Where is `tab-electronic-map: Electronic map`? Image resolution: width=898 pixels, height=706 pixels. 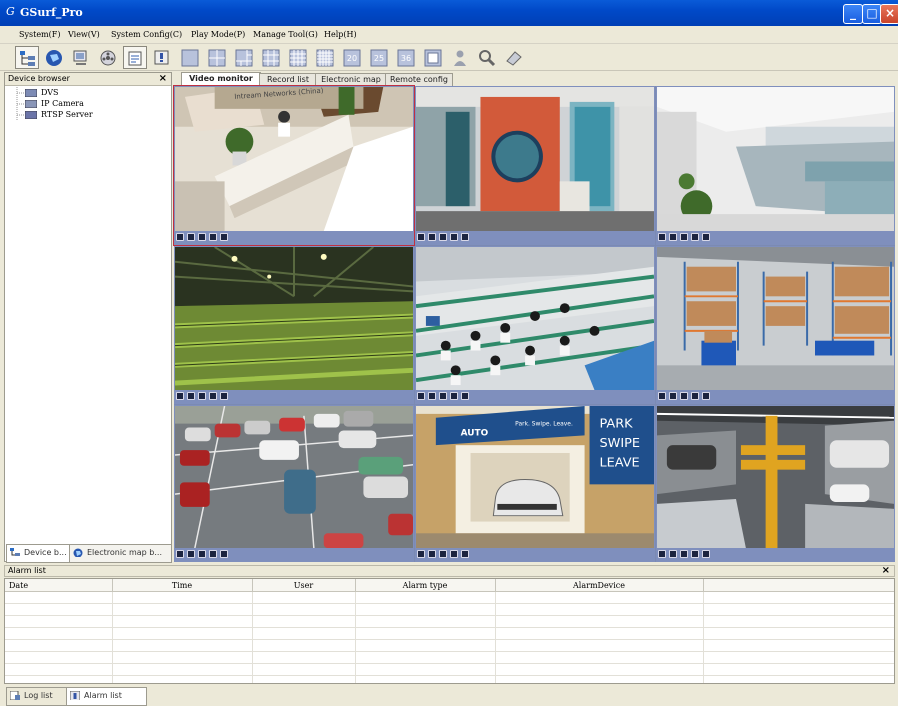
tab-electronic-map: Electronic map is located at coordinates (351, 80).